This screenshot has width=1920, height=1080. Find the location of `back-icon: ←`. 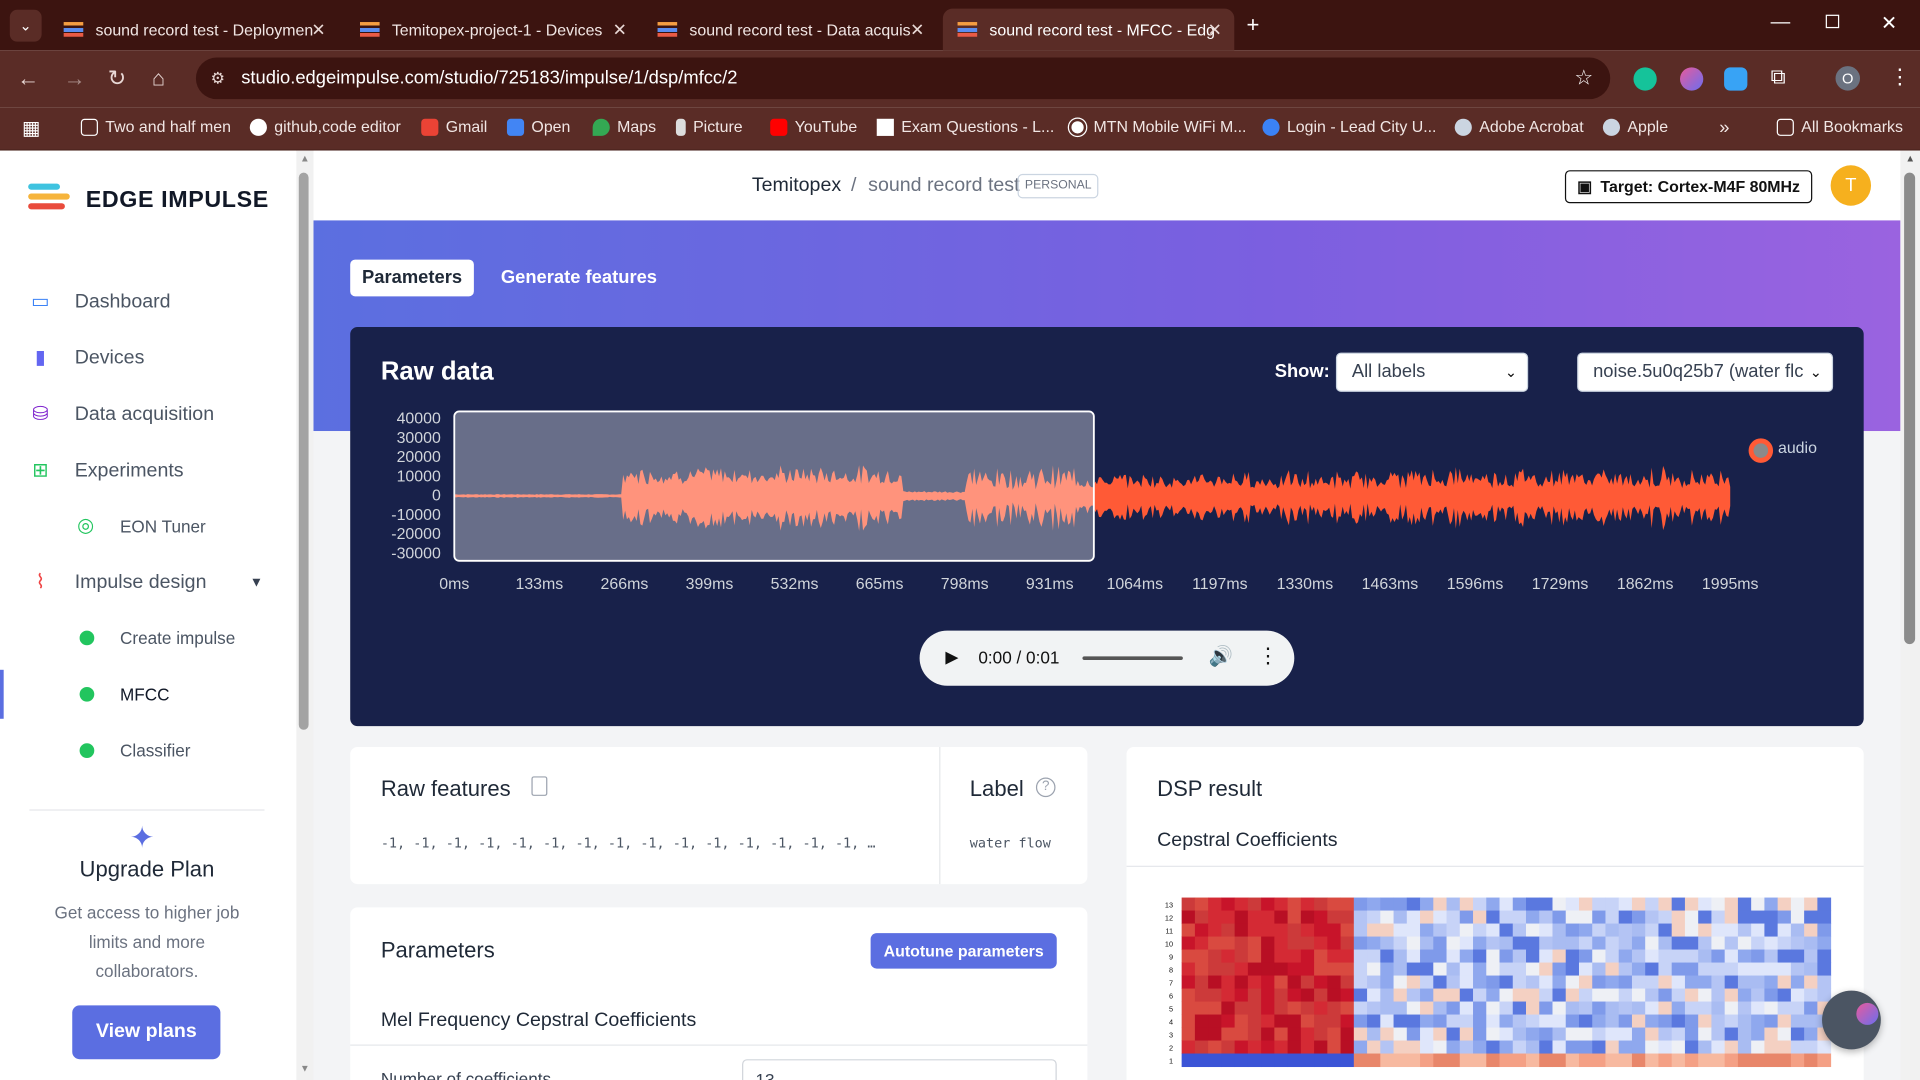

back-icon: ← is located at coordinates (28, 78).